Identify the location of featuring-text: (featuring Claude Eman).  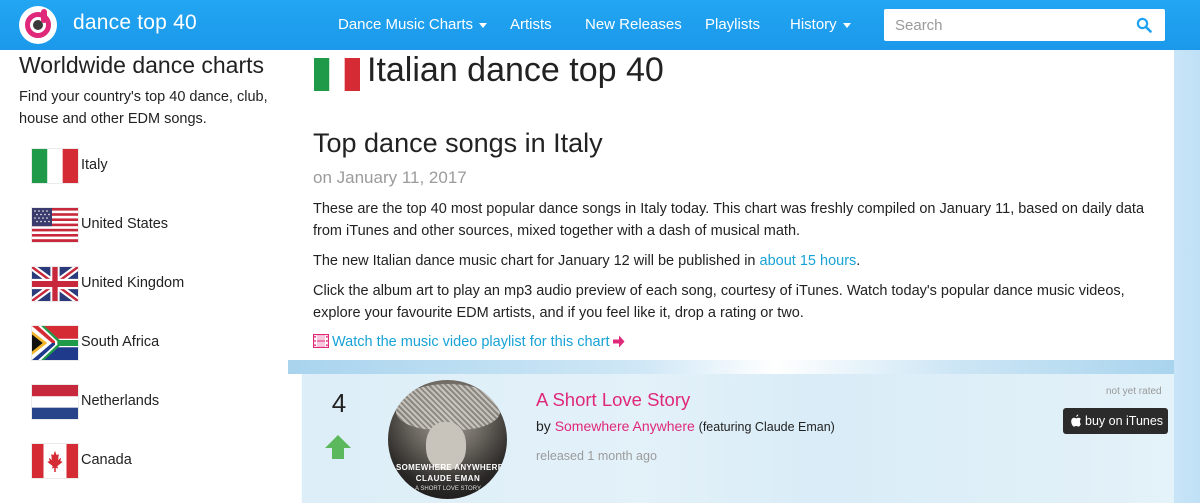
(766, 427).